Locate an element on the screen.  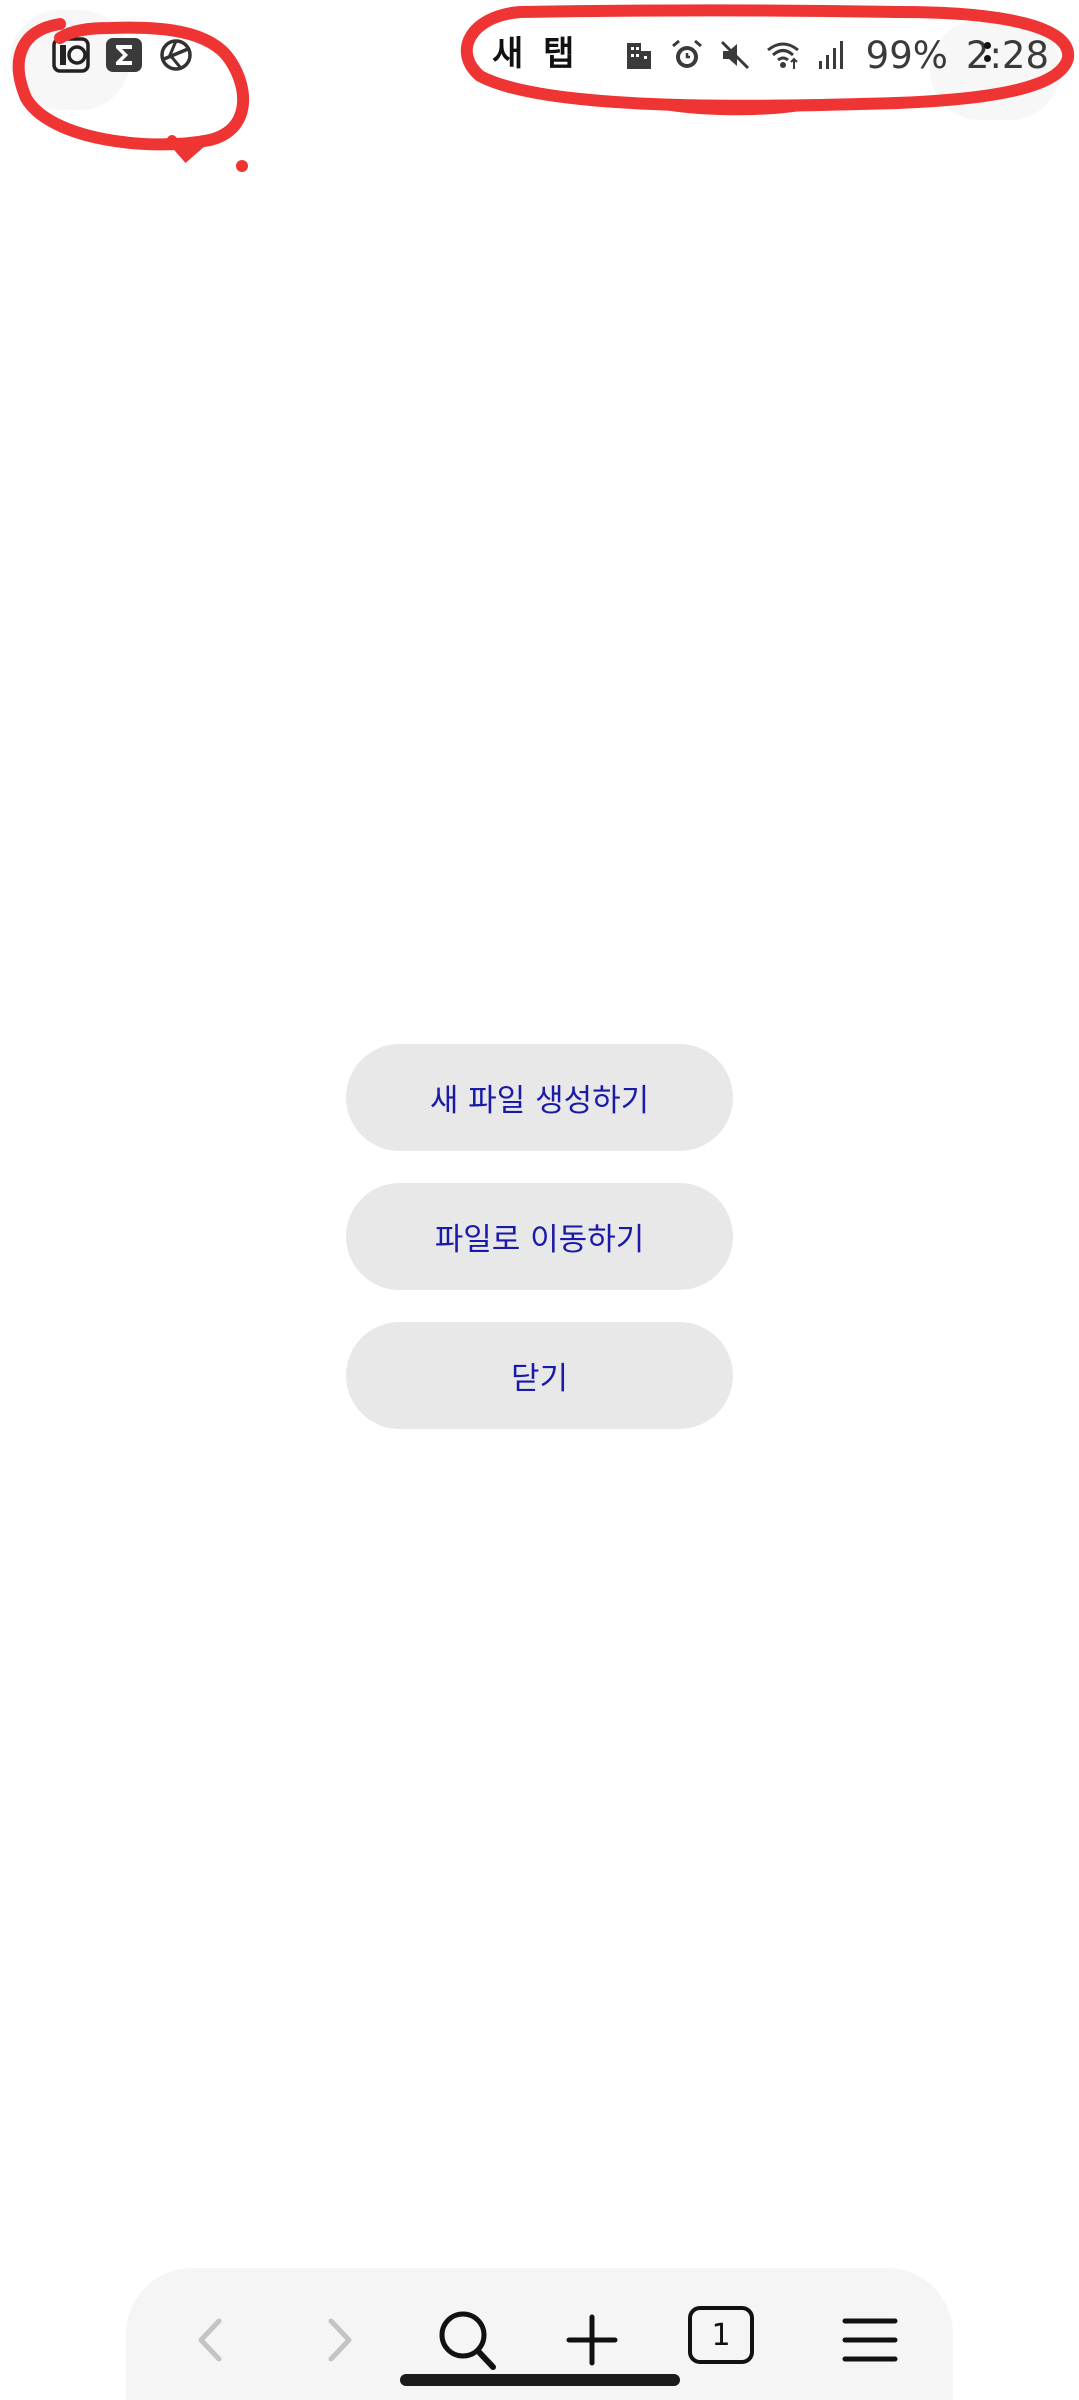
forward-icon is located at coordinates (338, 2340).